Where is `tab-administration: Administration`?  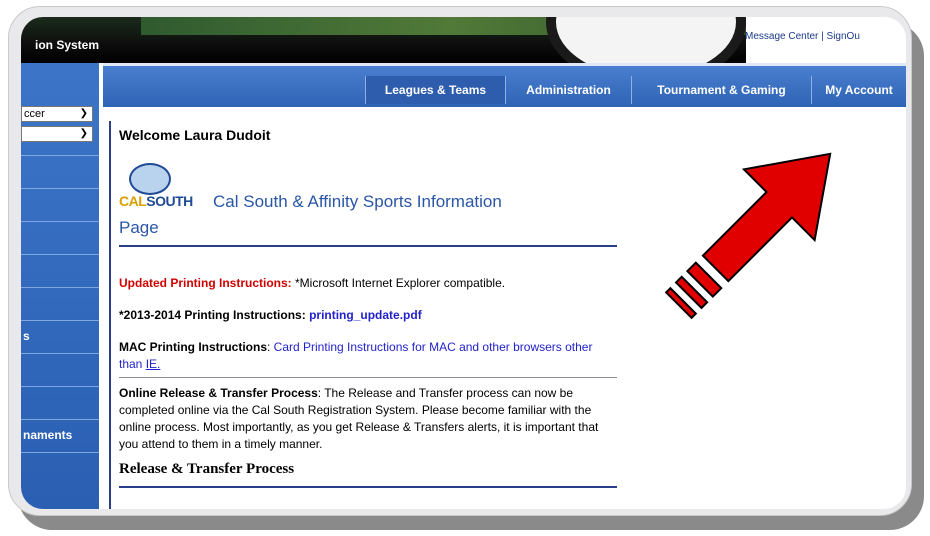 tab-administration: Administration is located at coordinates (568, 90).